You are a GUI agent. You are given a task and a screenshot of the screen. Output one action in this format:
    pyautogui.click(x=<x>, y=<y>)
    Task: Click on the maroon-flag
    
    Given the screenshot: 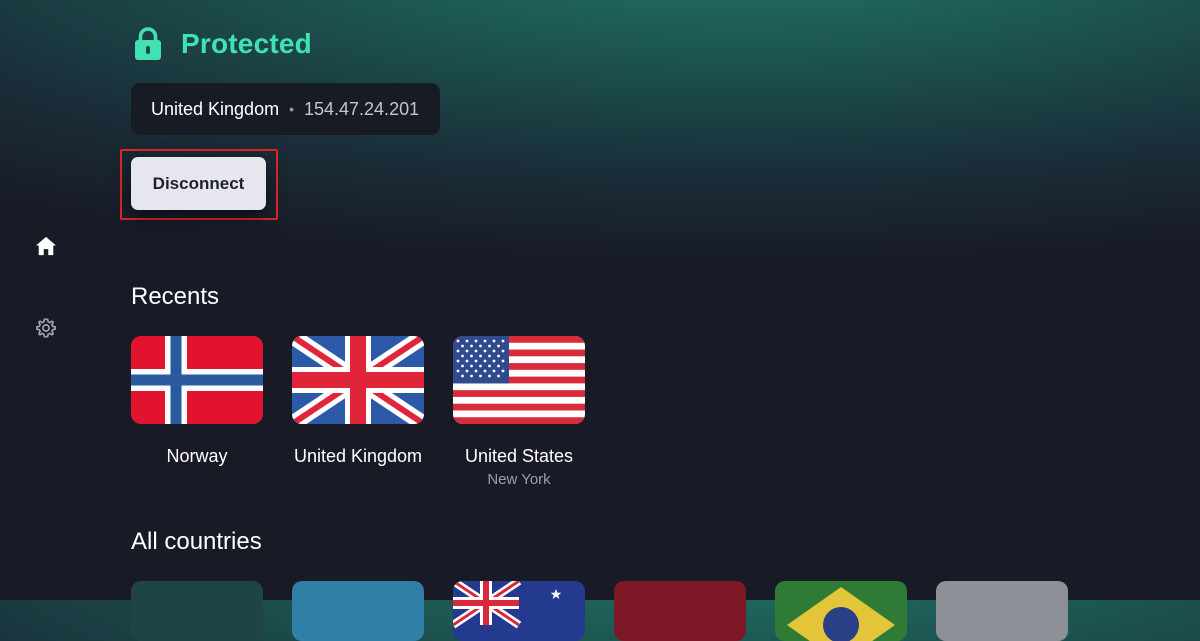 What is the action you would take?
    pyautogui.click(x=680, y=611)
    